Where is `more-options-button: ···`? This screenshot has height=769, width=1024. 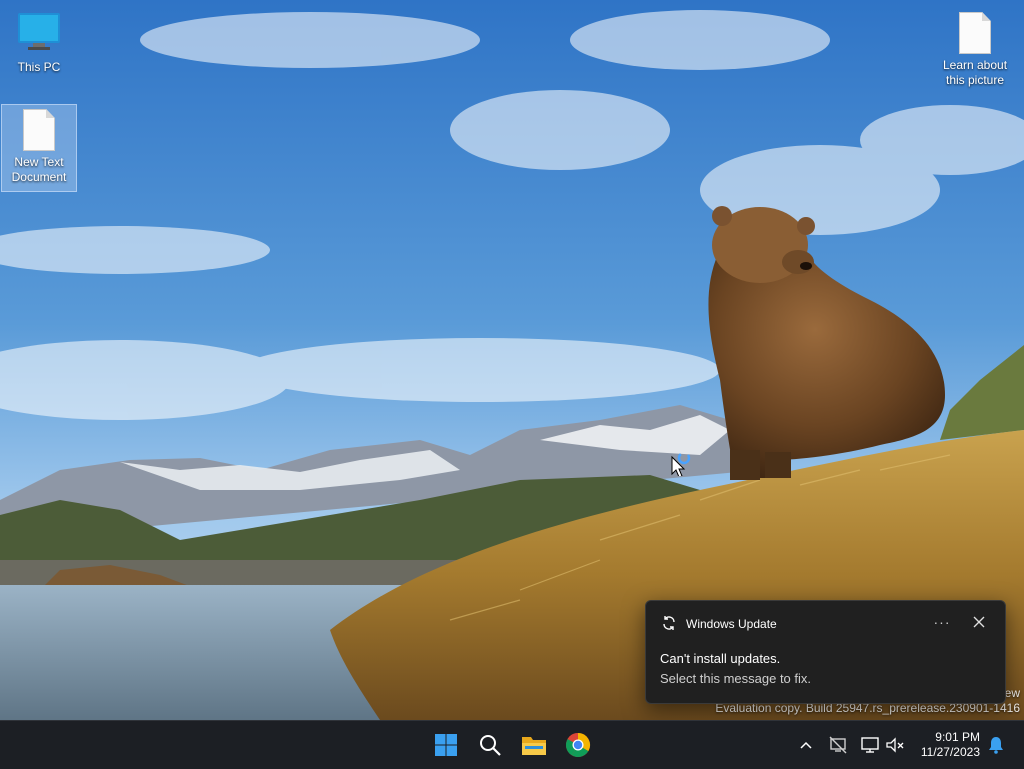
more-options-button: ··· is located at coordinates (942, 622).